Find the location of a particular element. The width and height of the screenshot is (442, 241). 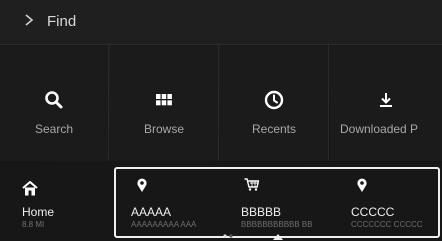

tile-browse-label: Browse is located at coordinates (163, 129).